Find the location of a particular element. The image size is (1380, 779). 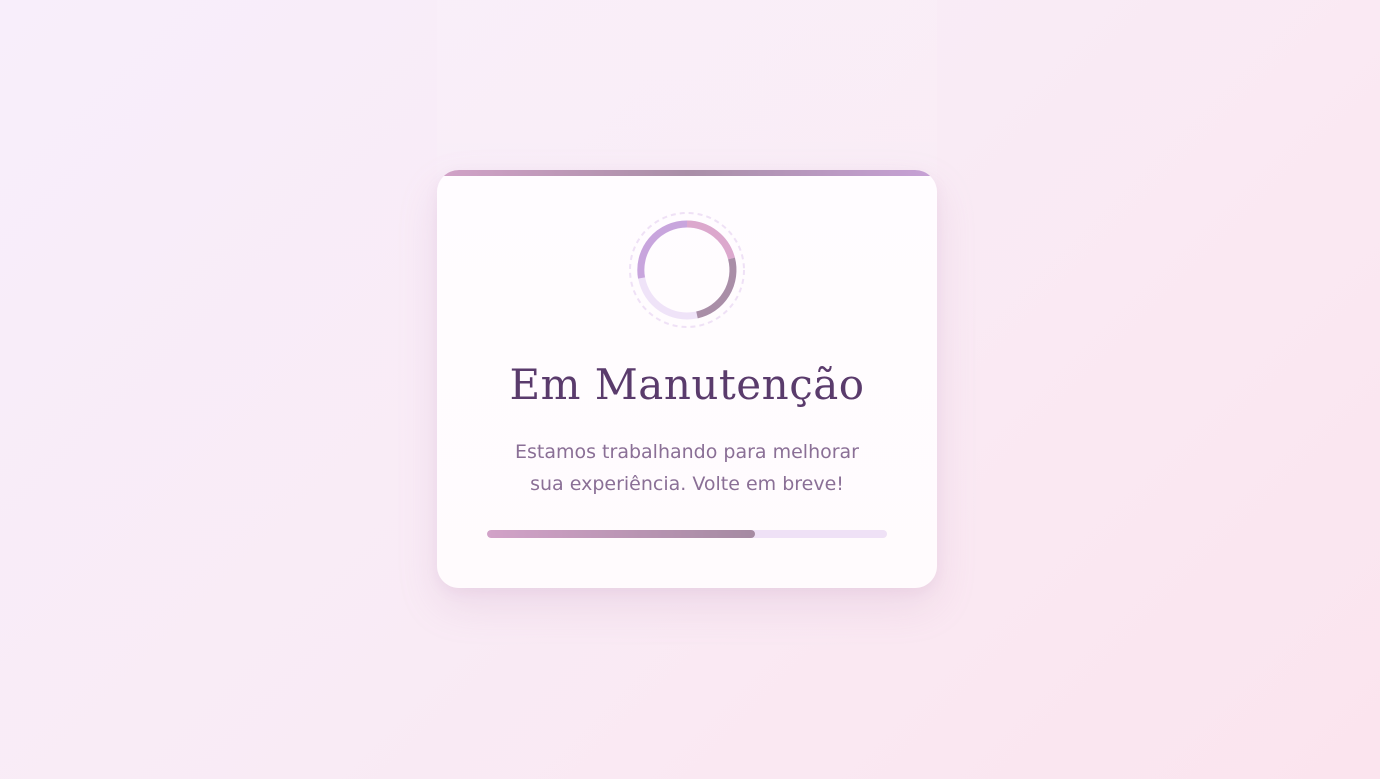

loading-spinner-icon is located at coordinates (687, 270).